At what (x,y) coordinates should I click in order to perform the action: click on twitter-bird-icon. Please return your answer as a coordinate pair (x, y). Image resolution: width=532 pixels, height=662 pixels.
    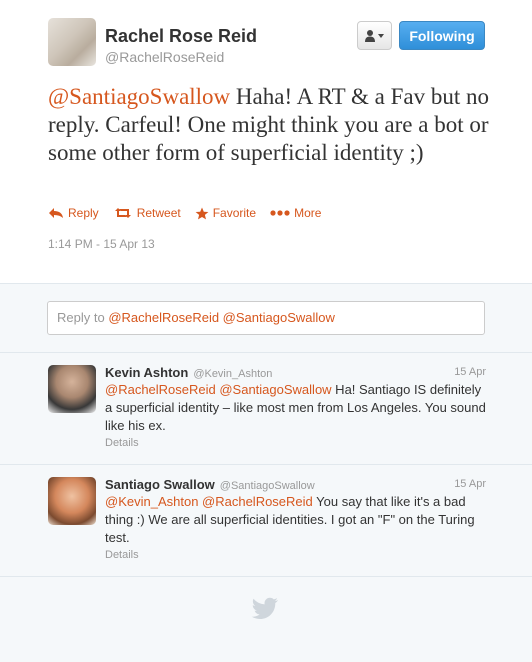
    Looking at the image, I should click on (264, 608).